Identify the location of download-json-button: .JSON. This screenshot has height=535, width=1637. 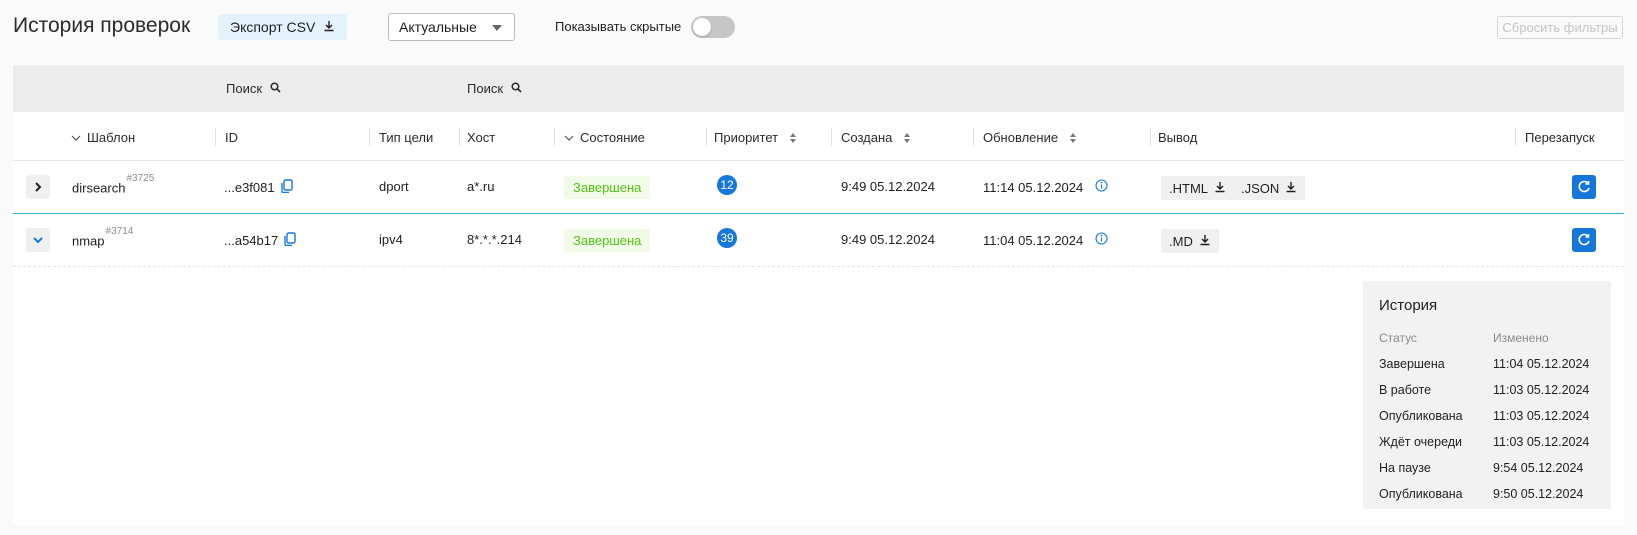
(1269, 188).